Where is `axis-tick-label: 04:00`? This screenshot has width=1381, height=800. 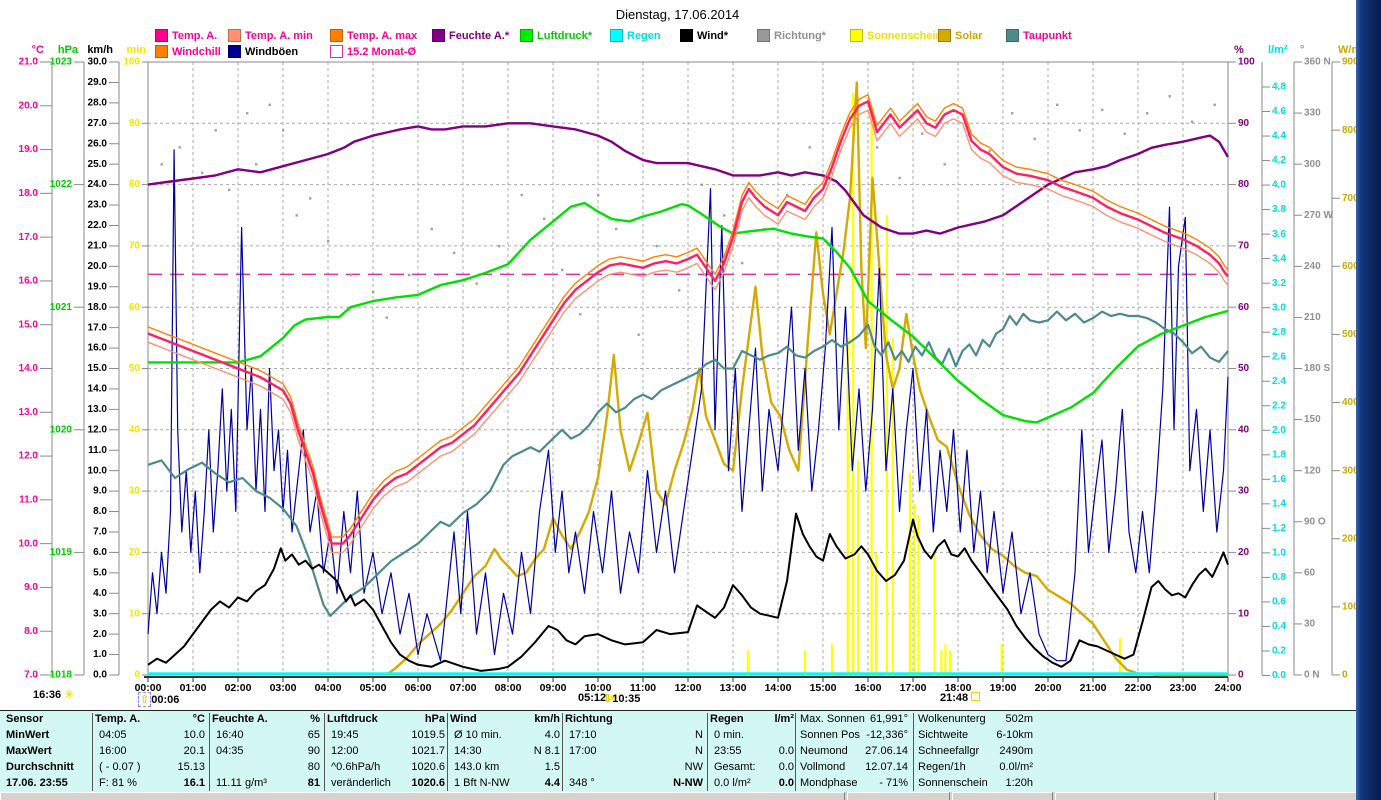 axis-tick-label: 04:00 is located at coordinates (328, 688).